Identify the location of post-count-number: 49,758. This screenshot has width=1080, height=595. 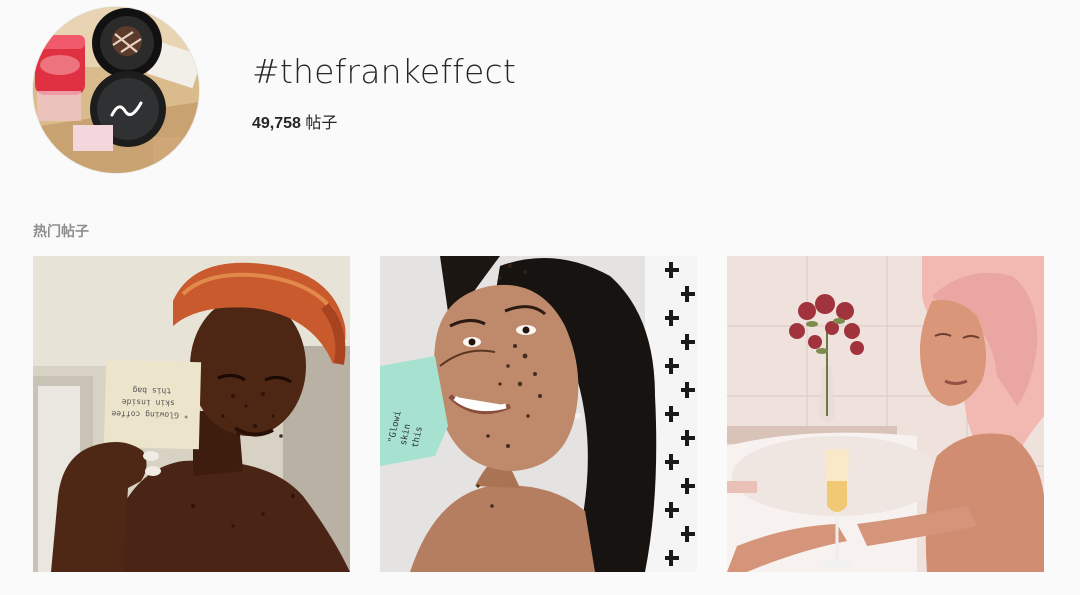
(276, 123).